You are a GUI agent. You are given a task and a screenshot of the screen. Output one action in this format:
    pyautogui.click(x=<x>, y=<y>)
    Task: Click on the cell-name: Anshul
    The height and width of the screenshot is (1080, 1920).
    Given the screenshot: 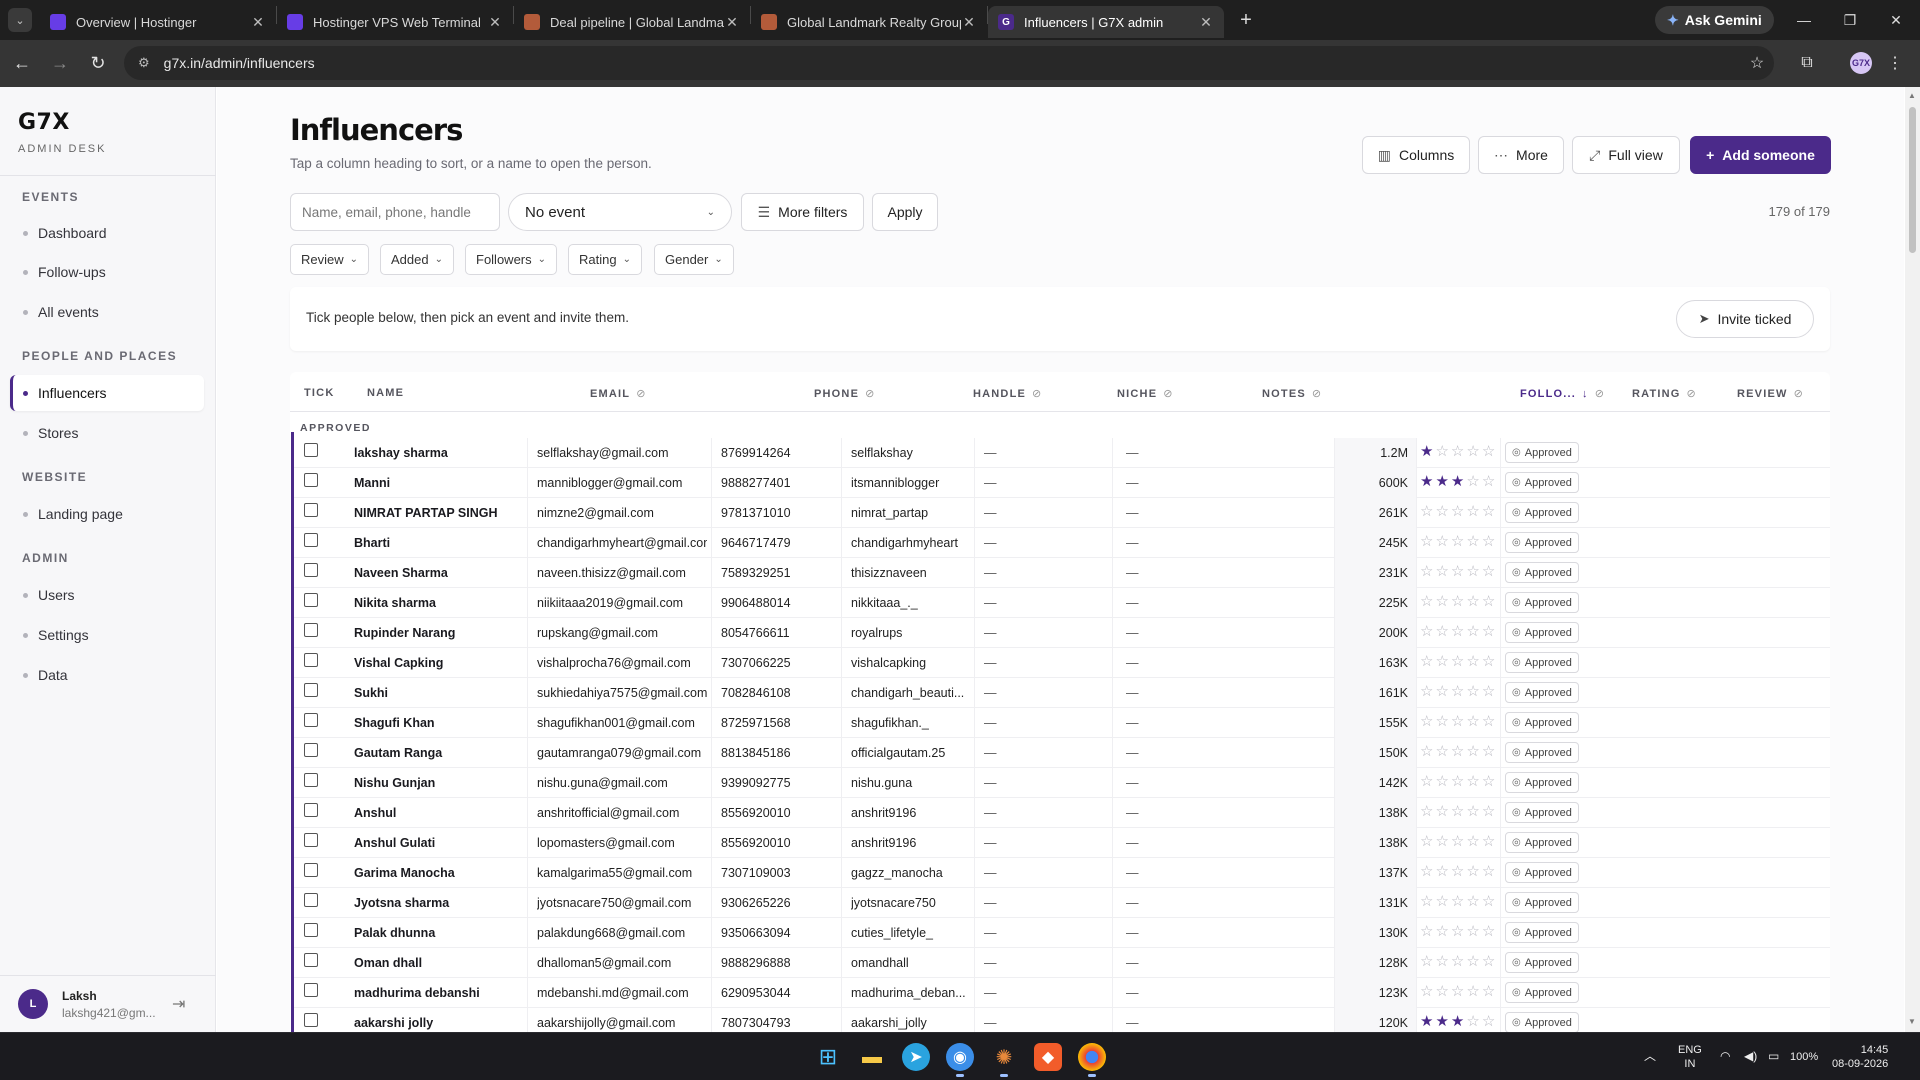 What is the action you would take?
    pyautogui.click(x=439, y=813)
    